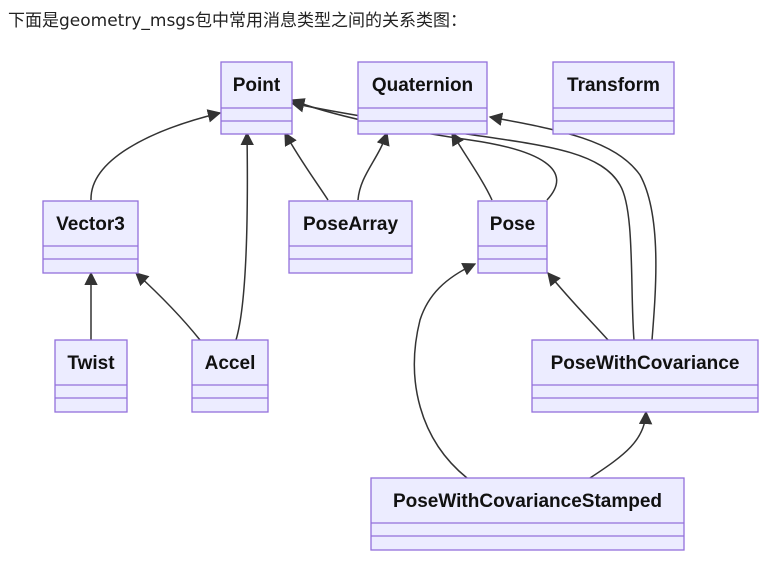 Image resolution: width=777 pixels, height=570 pixels. What do you see at coordinates (257, 85) in the screenshot?
I see `class-point-name: Point` at bounding box center [257, 85].